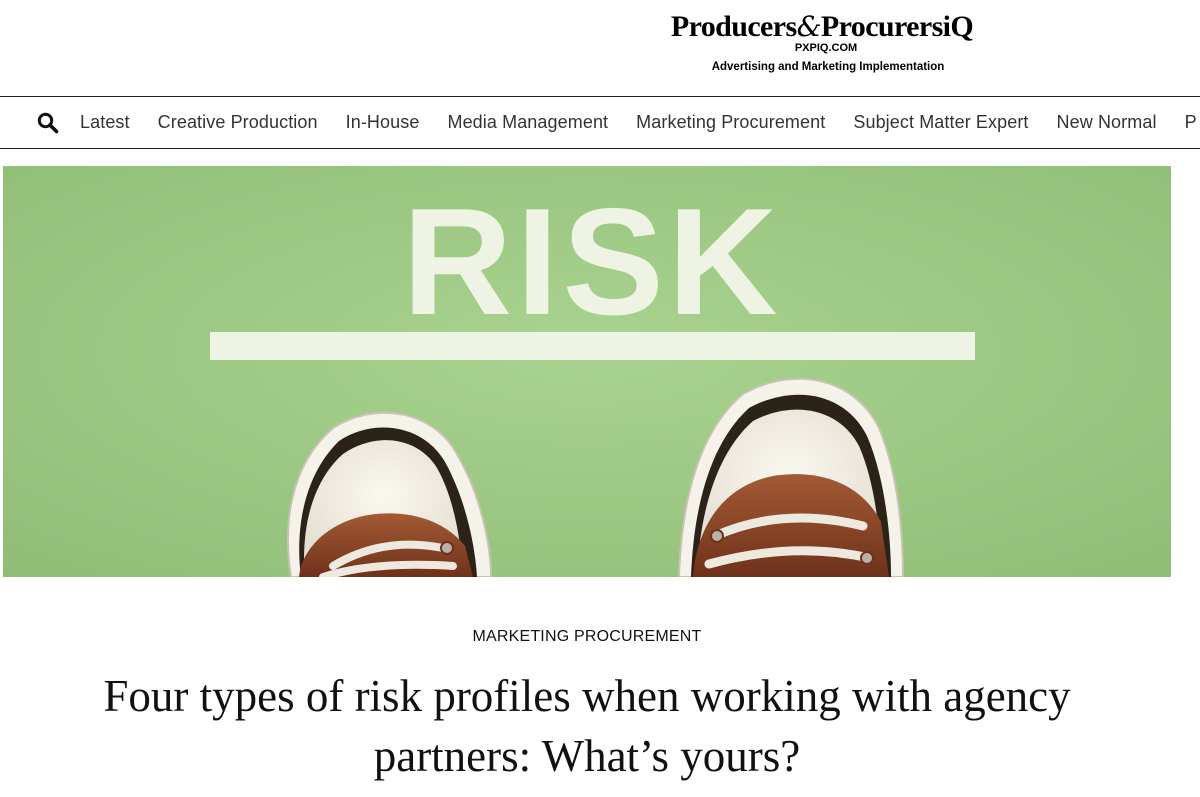  Describe the element at coordinates (48, 123) in the screenshot. I see `search-icon` at that location.